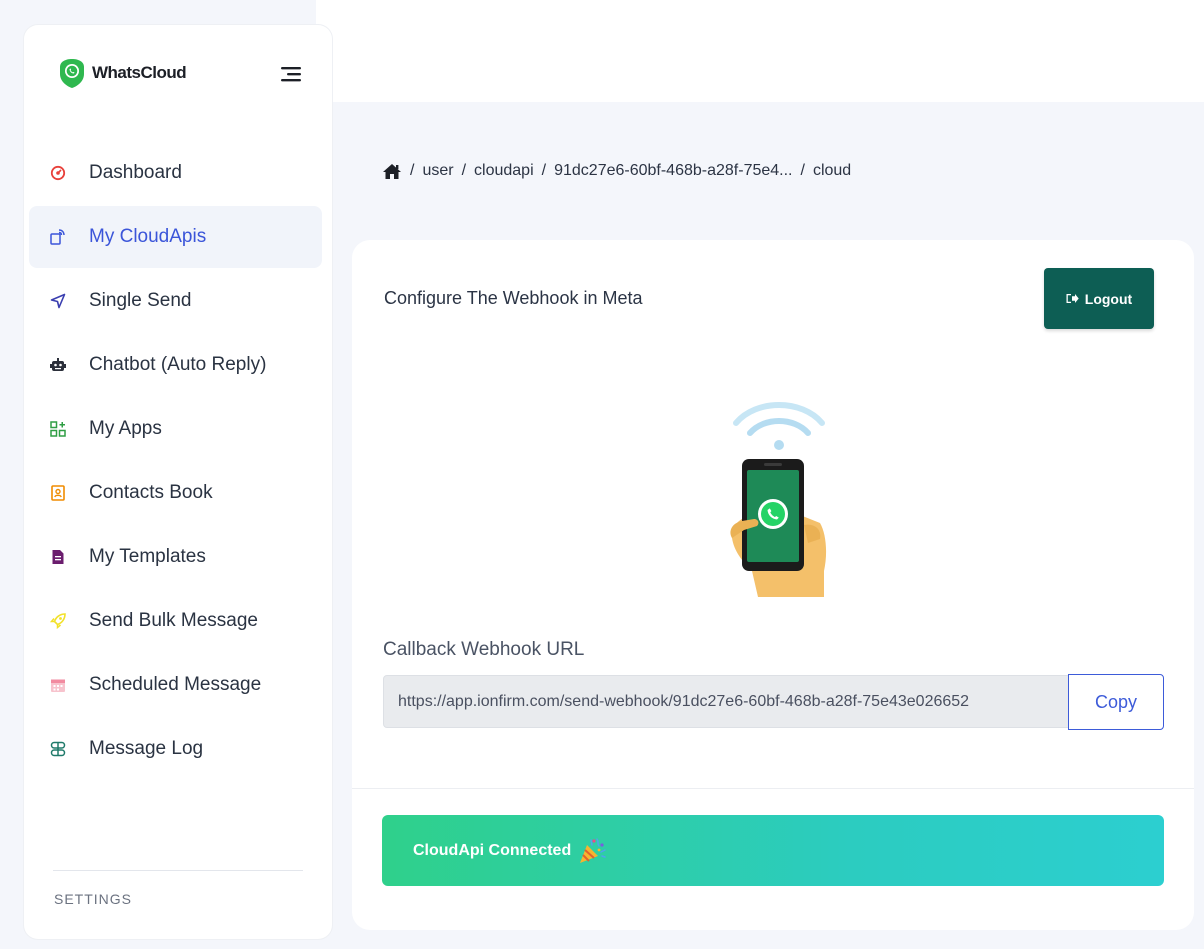 The height and width of the screenshot is (949, 1204). What do you see at coordinates (147, 556) in the screenshot?
I see `sidebar-item-label: My Templates` at bounding box center [147, 556].